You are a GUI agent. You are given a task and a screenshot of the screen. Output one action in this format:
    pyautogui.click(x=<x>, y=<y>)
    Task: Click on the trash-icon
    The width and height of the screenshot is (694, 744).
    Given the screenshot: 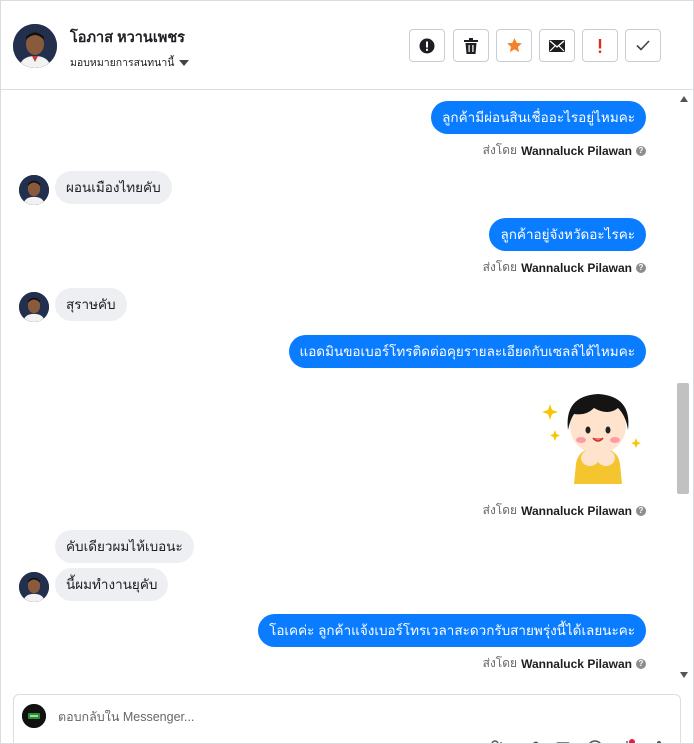 What is the action you would take?
    pyautogui.click(x=471, y=45)
    